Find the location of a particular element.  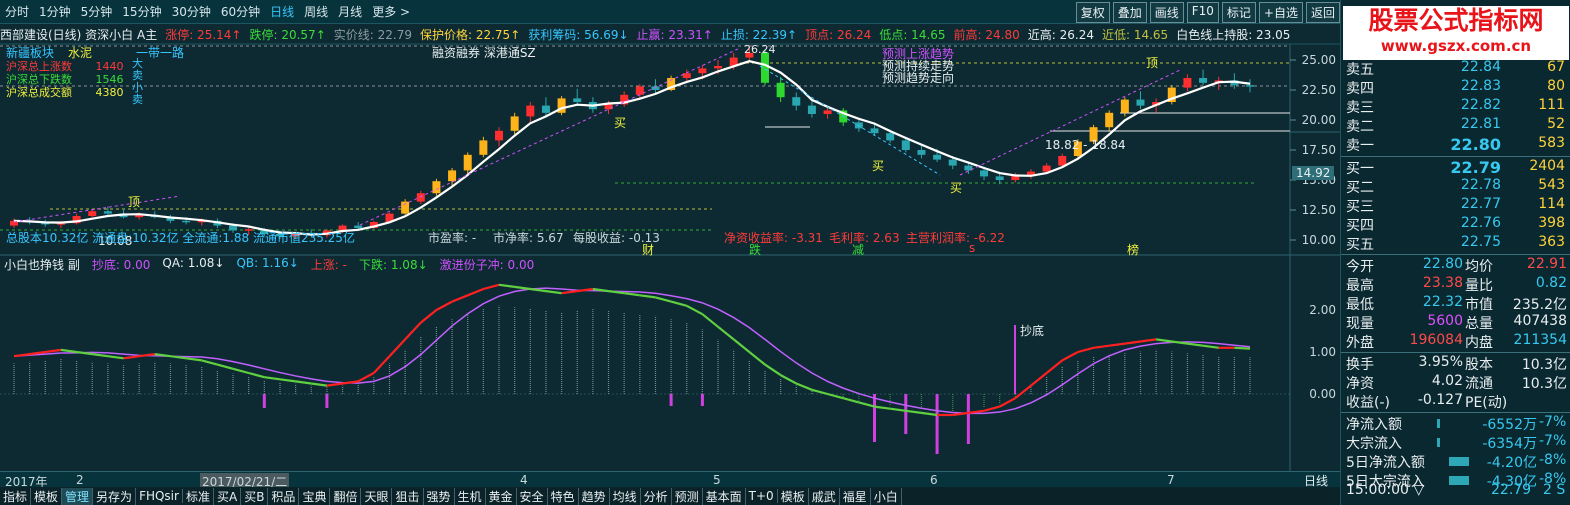

time-axis-label-3: 4 is located at coordinates (524, 480).